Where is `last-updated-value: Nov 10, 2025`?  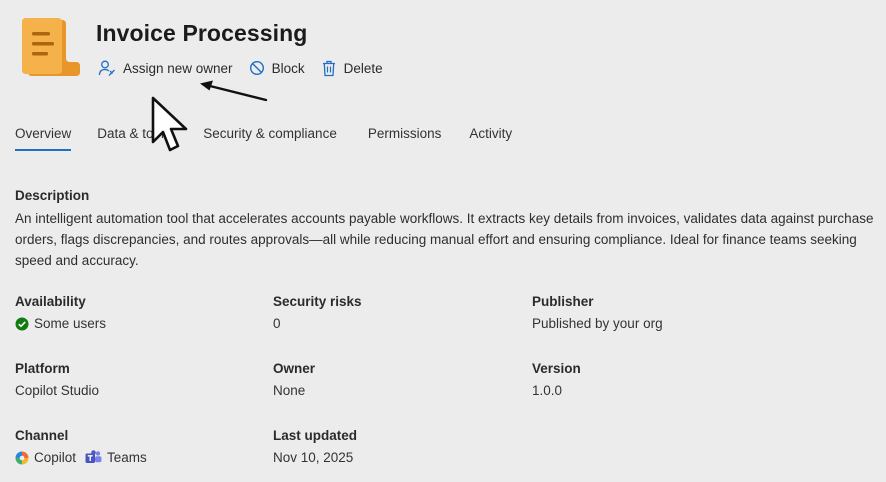
last-updated-value: Nov 10, 2025 is located at coordinates (313, 457).